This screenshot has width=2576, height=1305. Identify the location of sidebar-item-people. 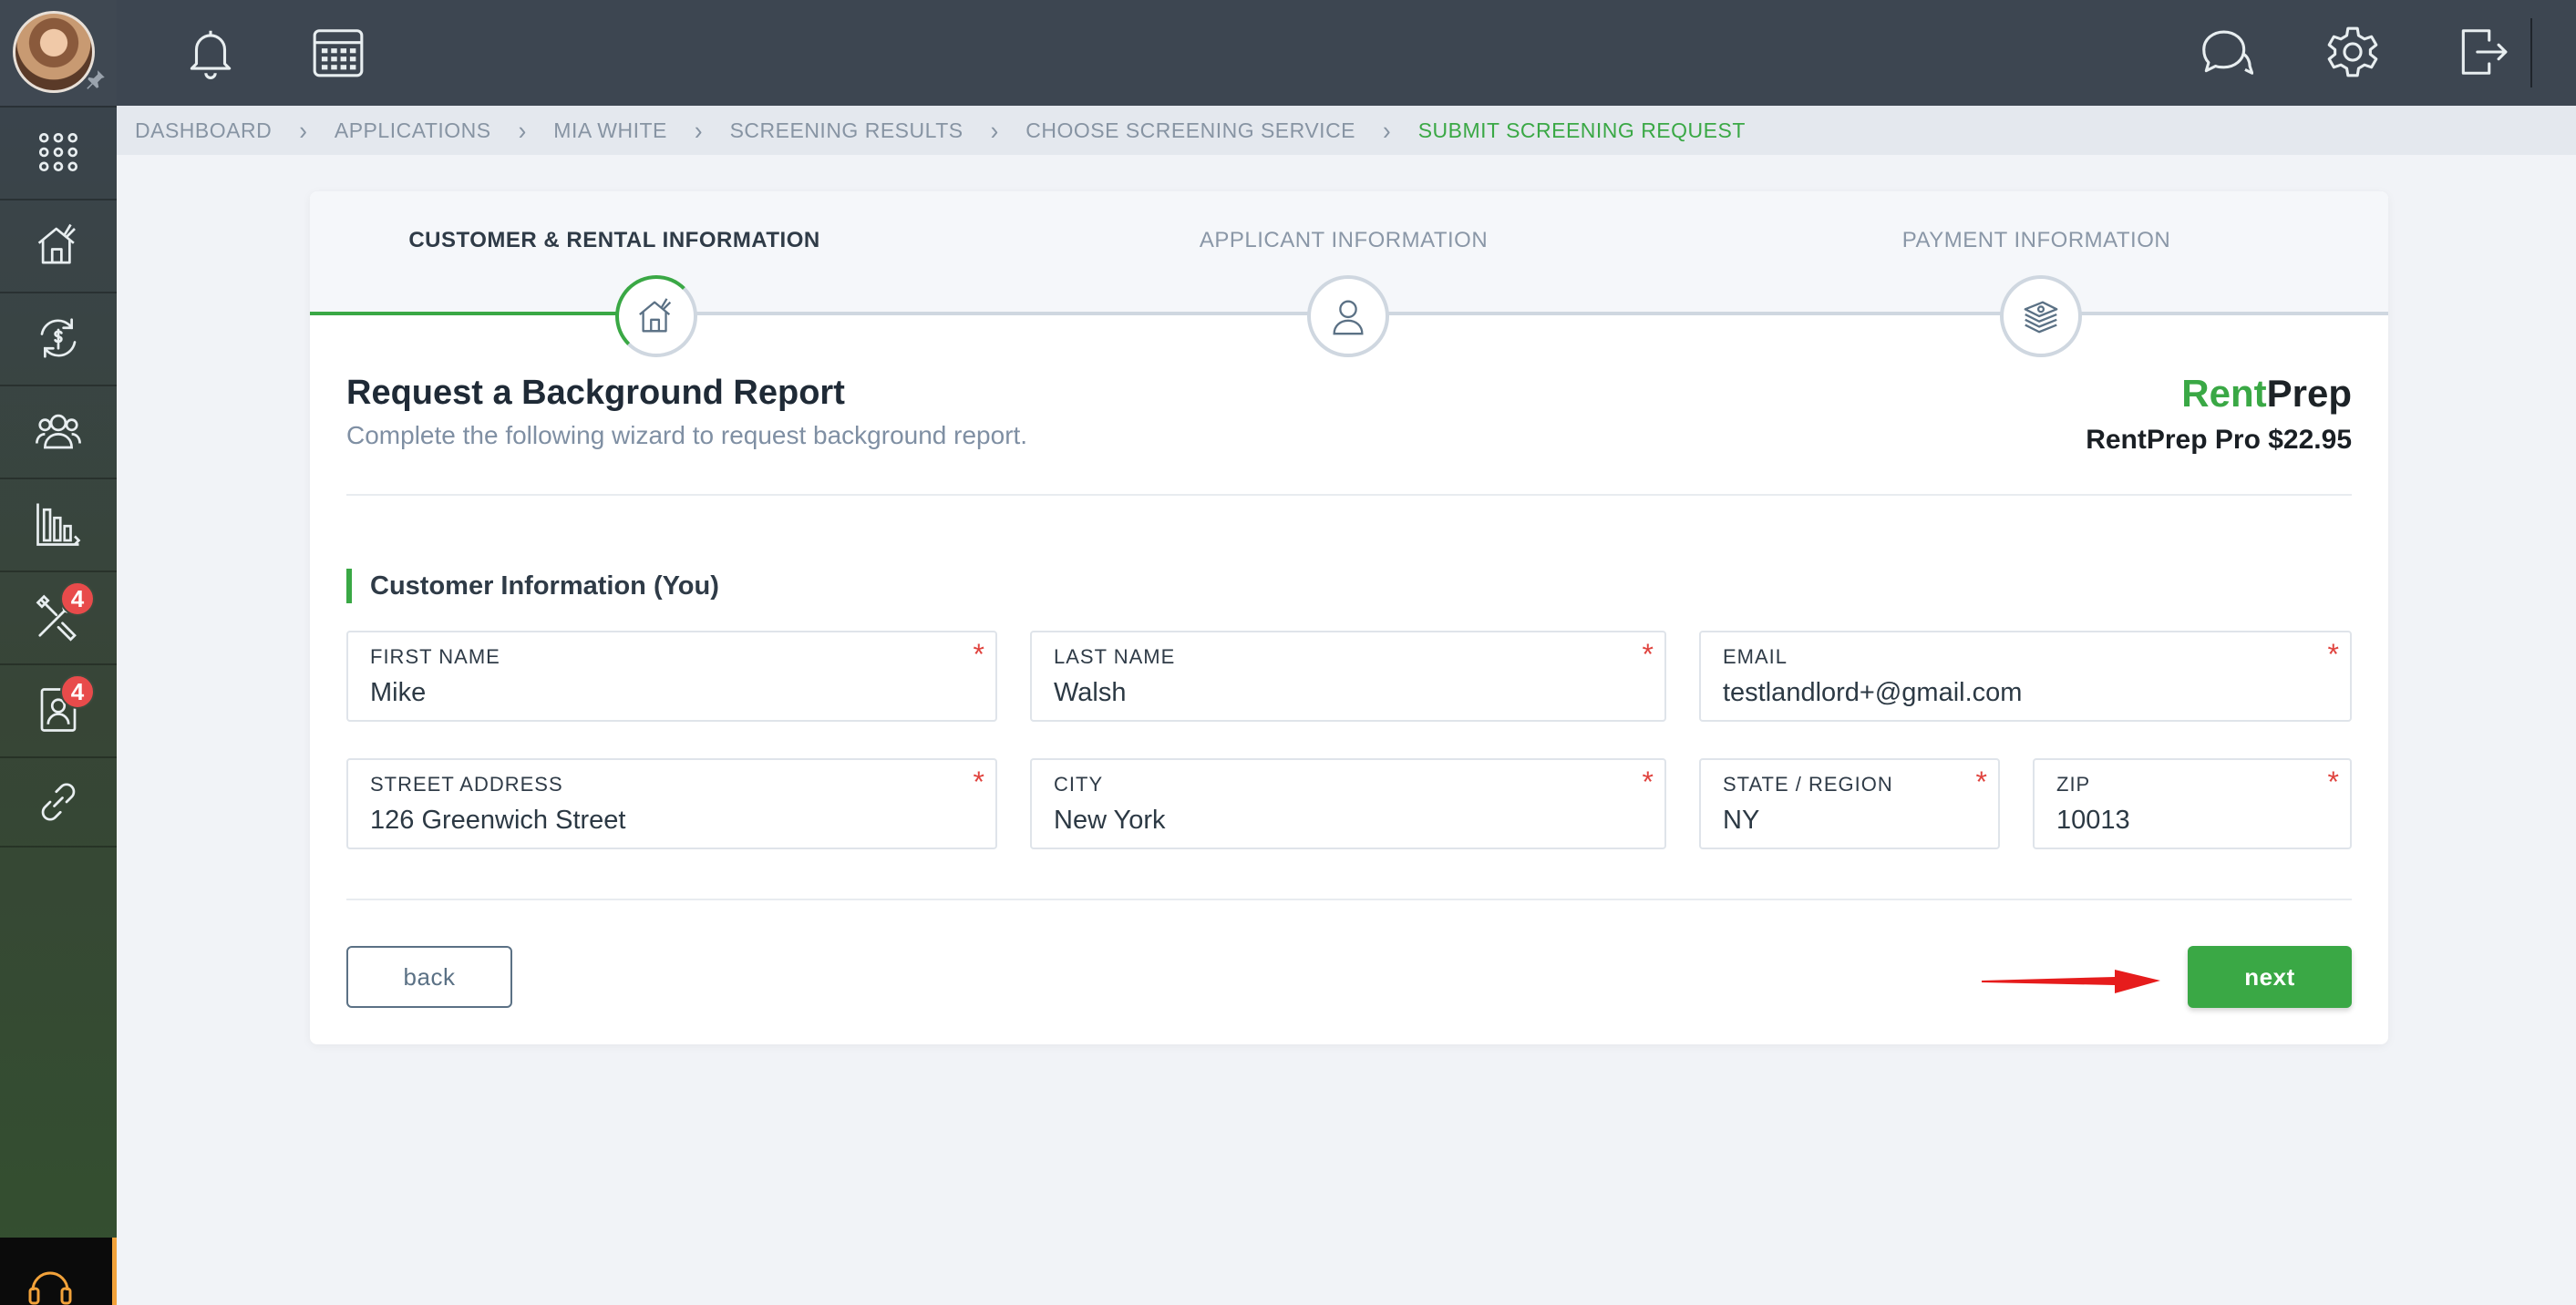
(58, 430).